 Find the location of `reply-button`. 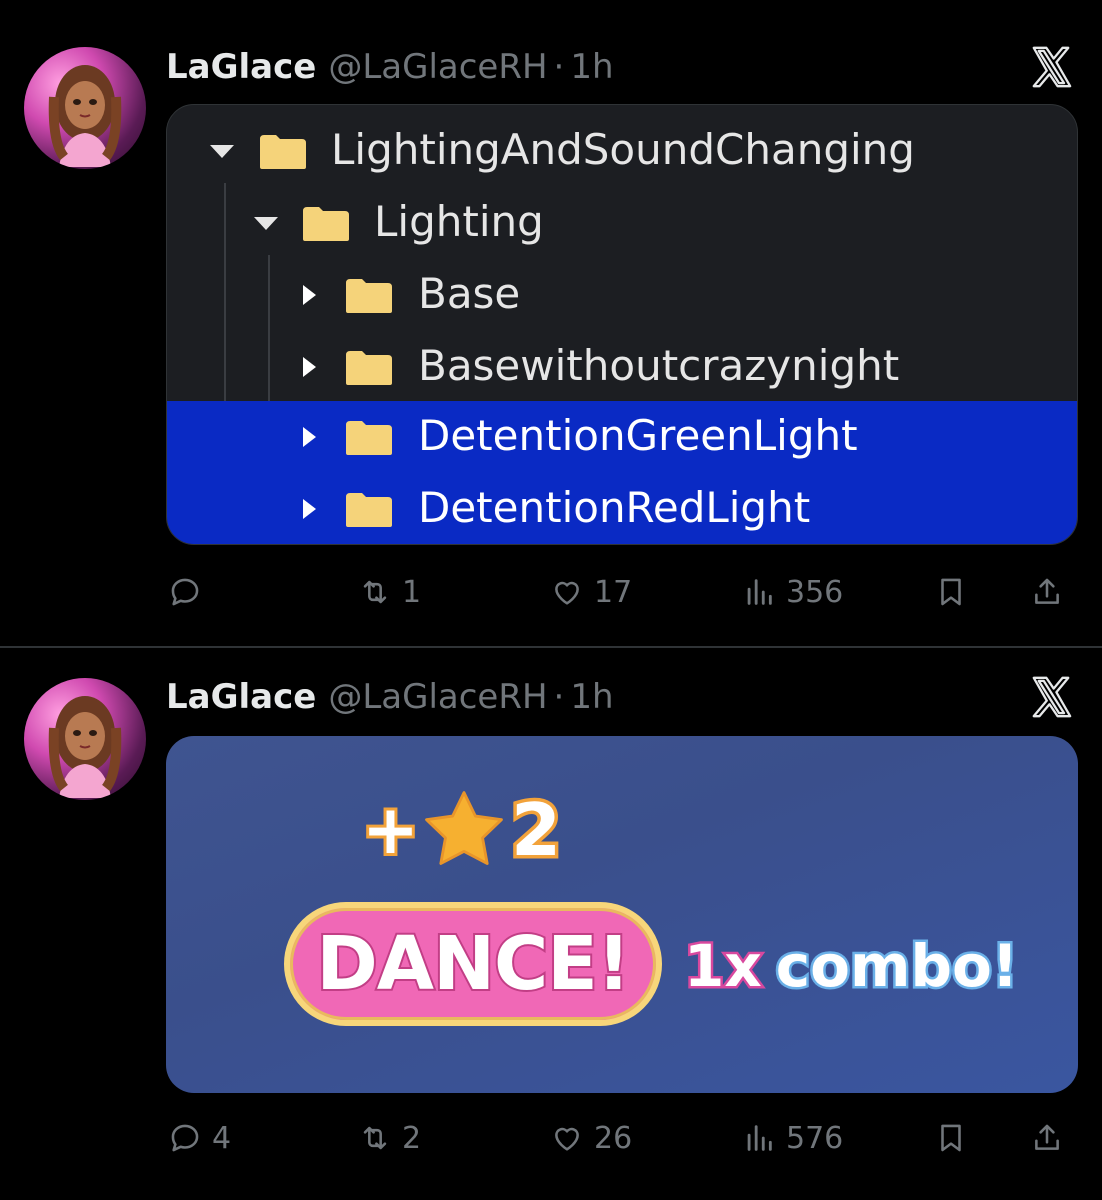

reply-button is located at coordinates (190, 592).